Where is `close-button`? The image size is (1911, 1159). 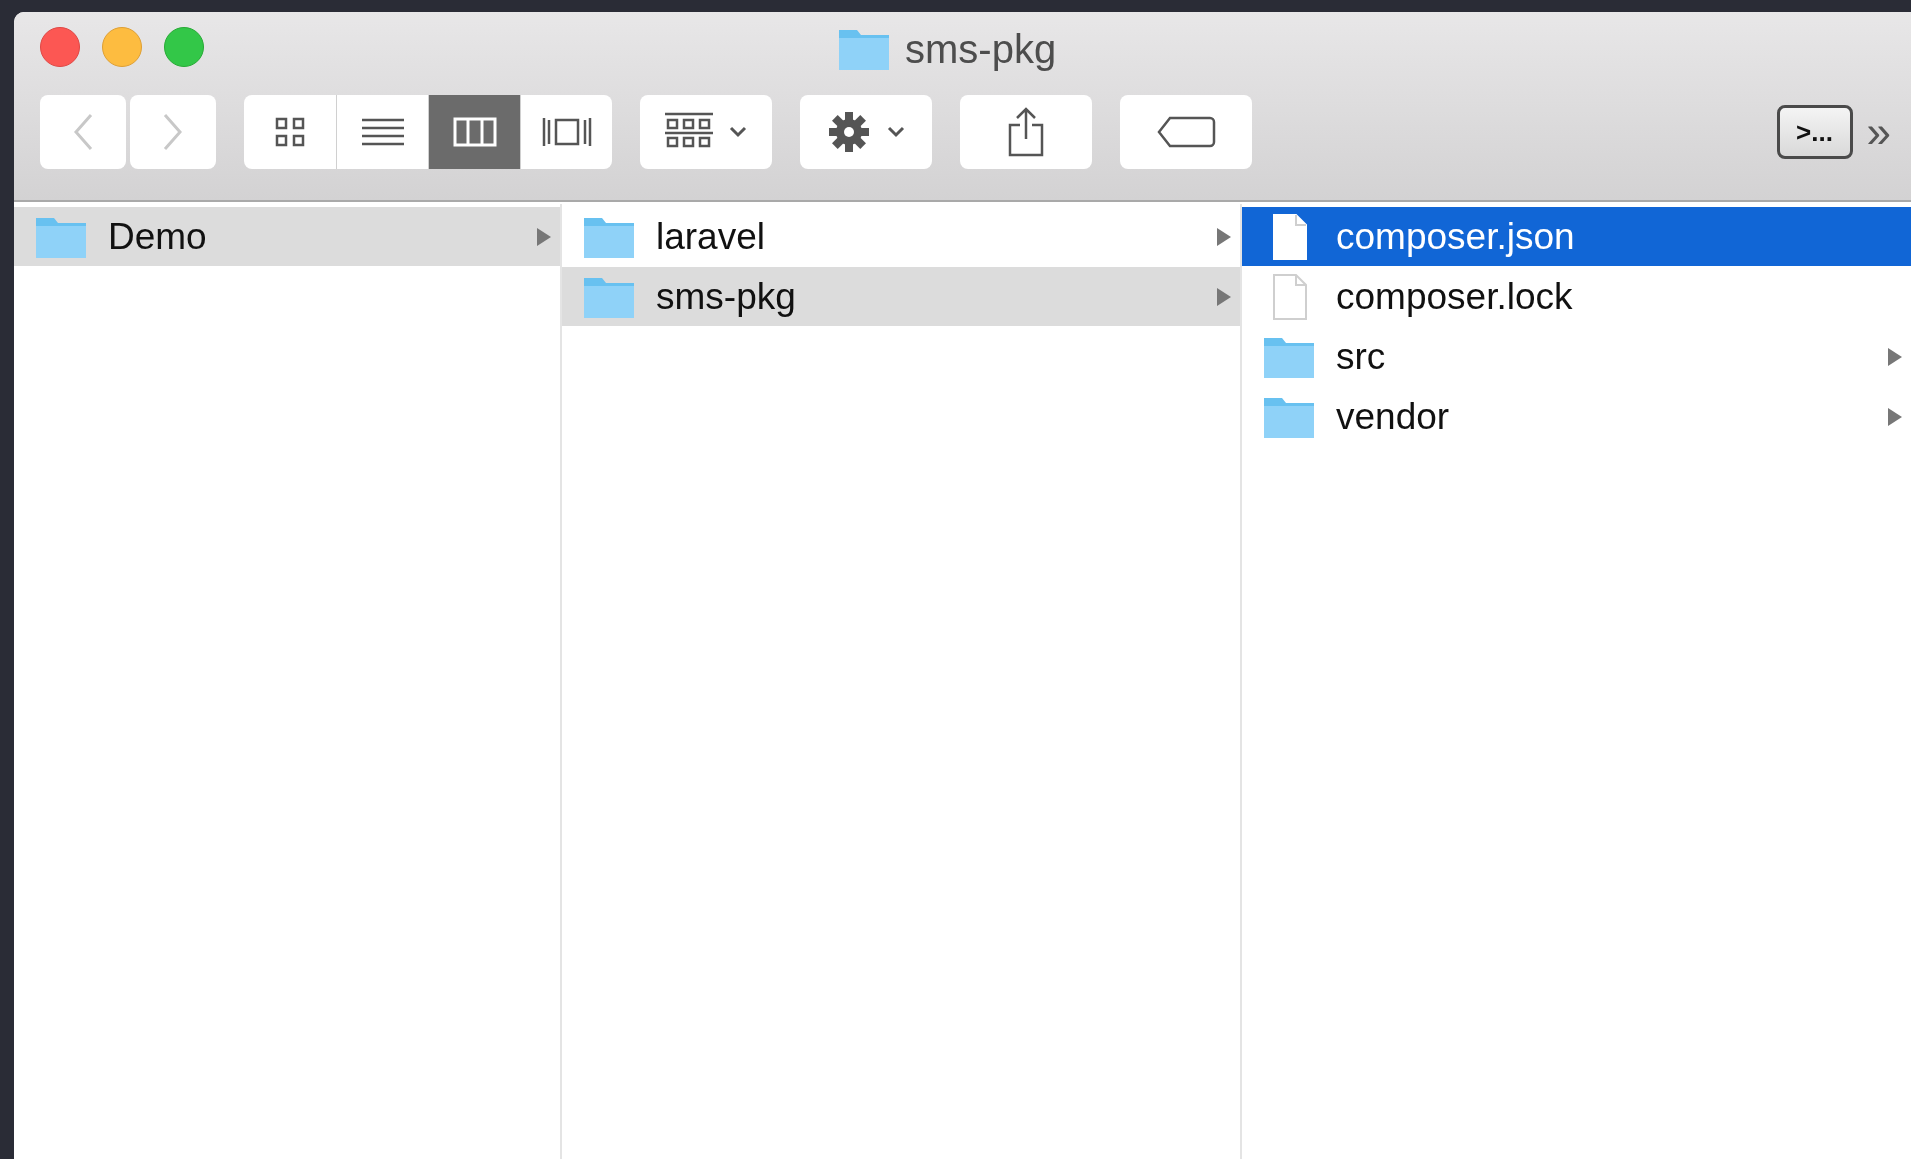 close-button is located at coordinates (60, 47).